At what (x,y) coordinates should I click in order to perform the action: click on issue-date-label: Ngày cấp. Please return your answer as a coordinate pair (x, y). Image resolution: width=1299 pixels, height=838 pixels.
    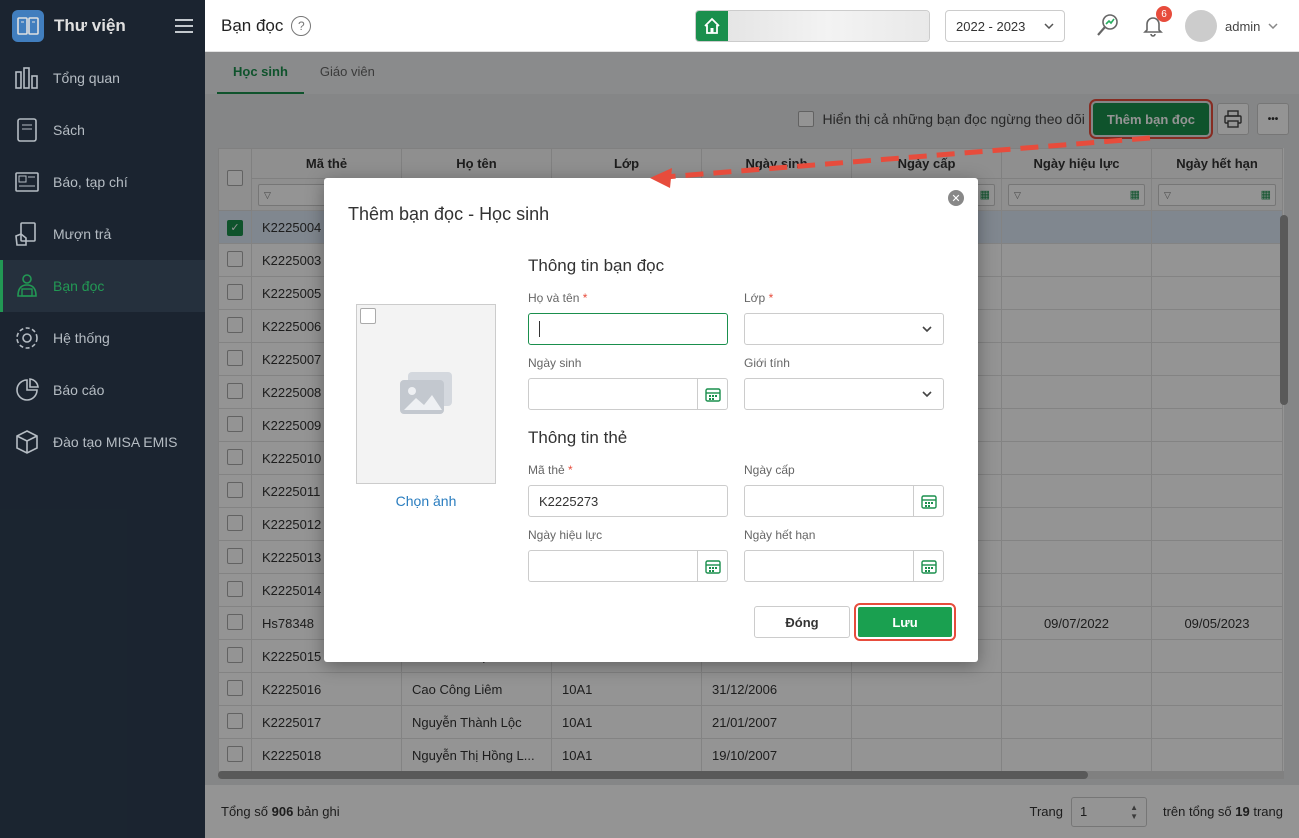
    Looking at the image, I should click on (769, 470).